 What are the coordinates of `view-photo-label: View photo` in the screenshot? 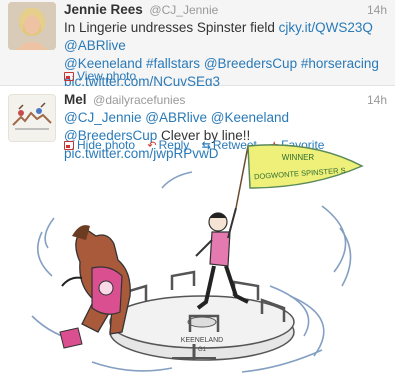 It's located at (107, 76).